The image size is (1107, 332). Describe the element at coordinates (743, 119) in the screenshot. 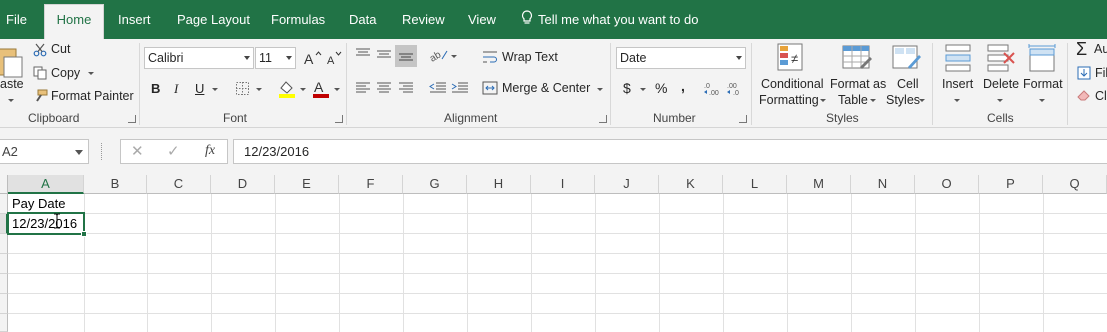

I see `number-launcher-icon` at that location.